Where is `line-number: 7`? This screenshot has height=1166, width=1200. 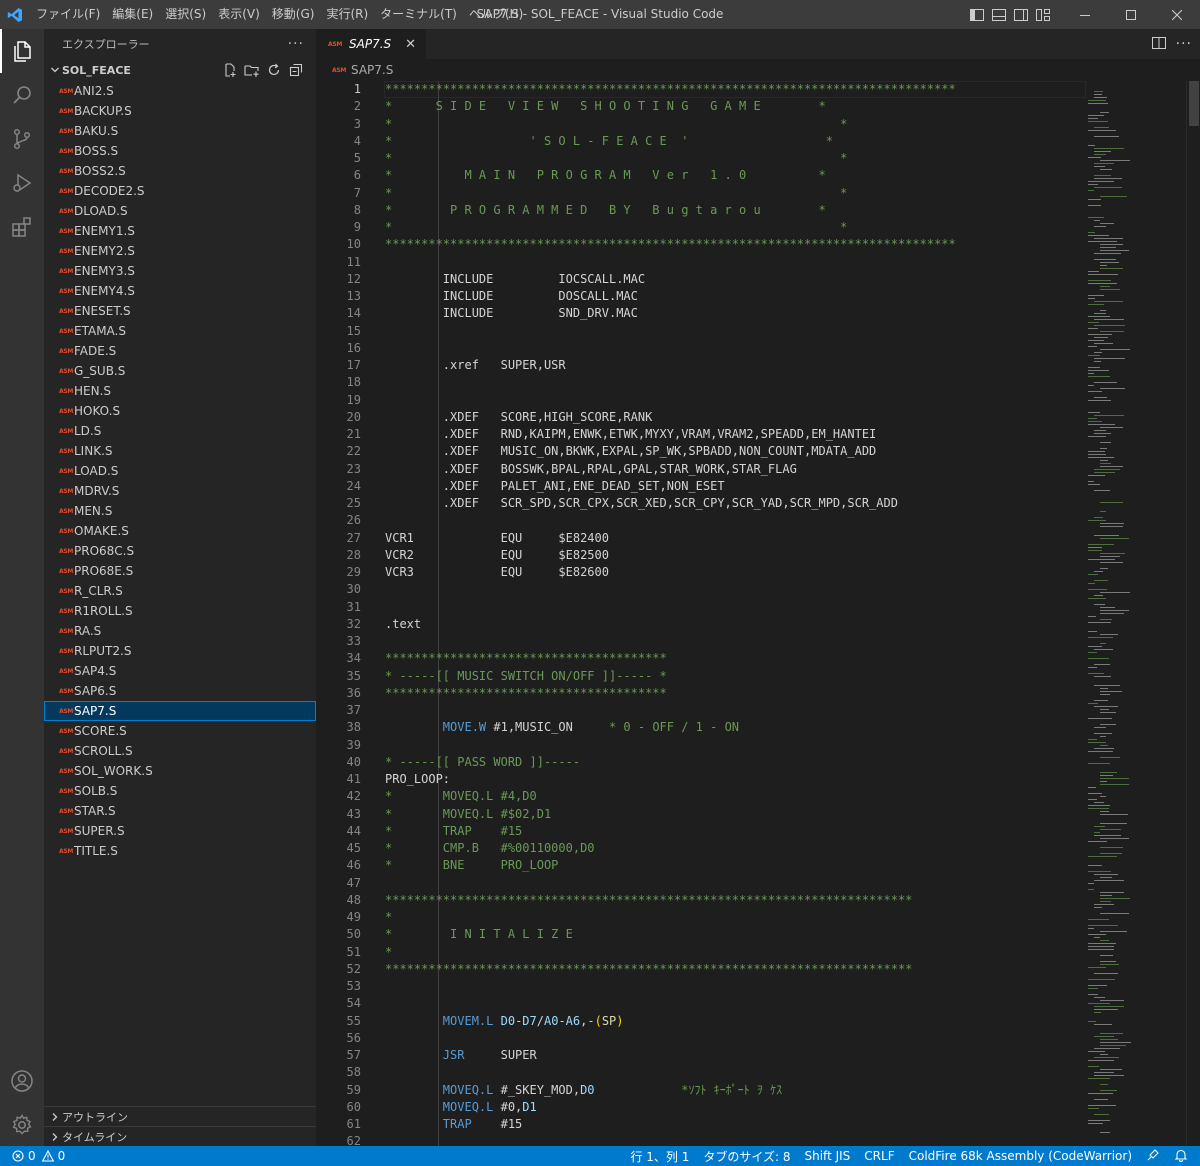
line-number: 7 is located at coordinates (357, 192).